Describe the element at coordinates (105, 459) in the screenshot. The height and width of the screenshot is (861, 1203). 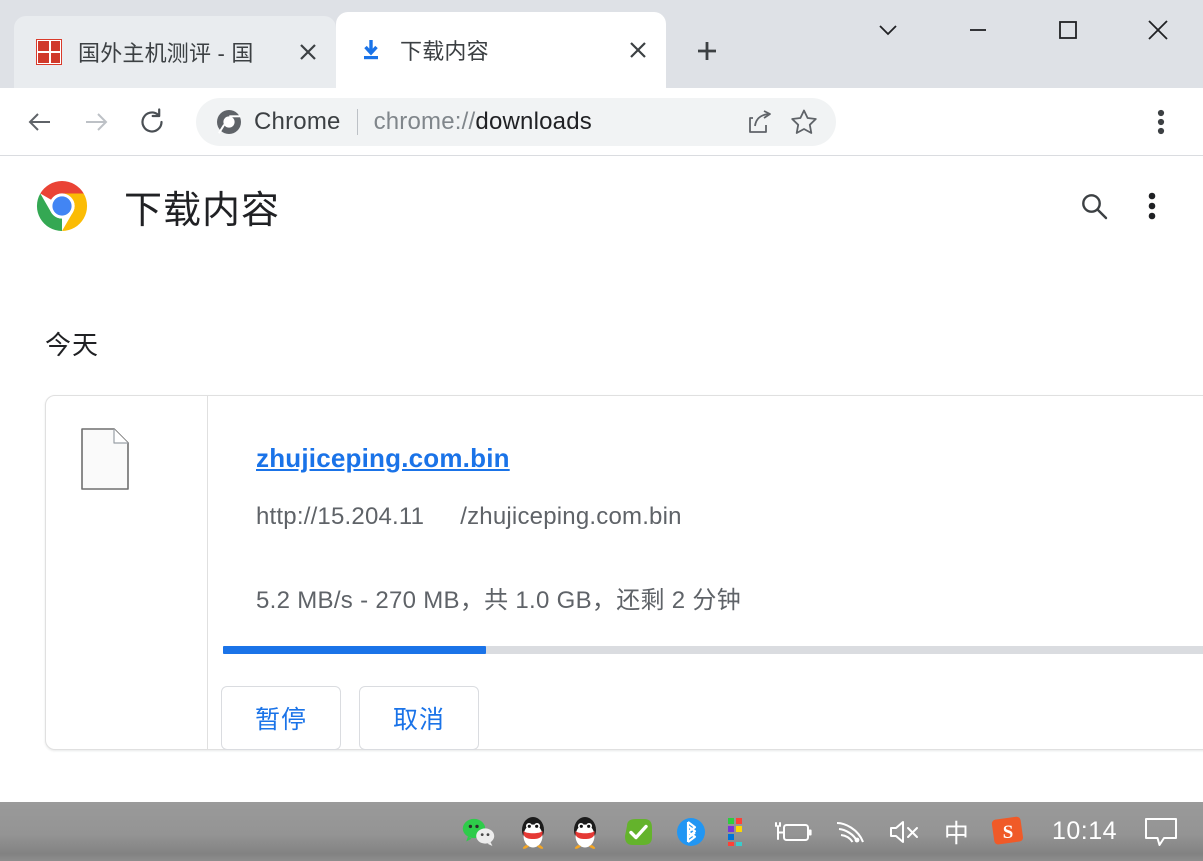
I see `file-icon` at that location.